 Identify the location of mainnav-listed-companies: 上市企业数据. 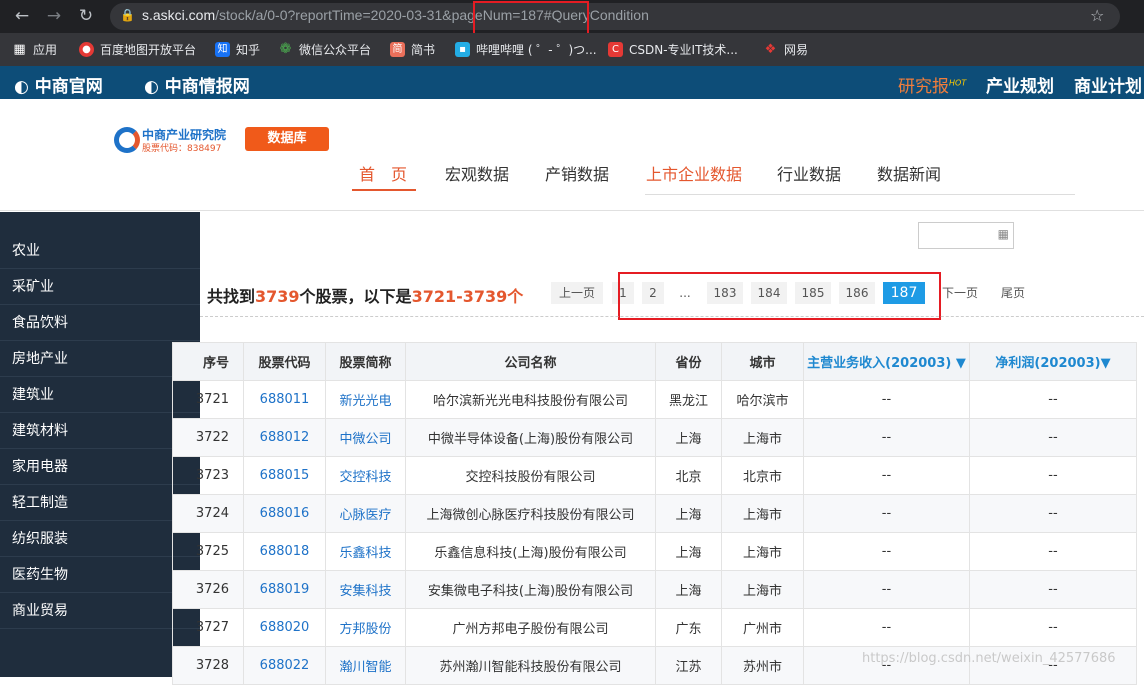
(694, 173).